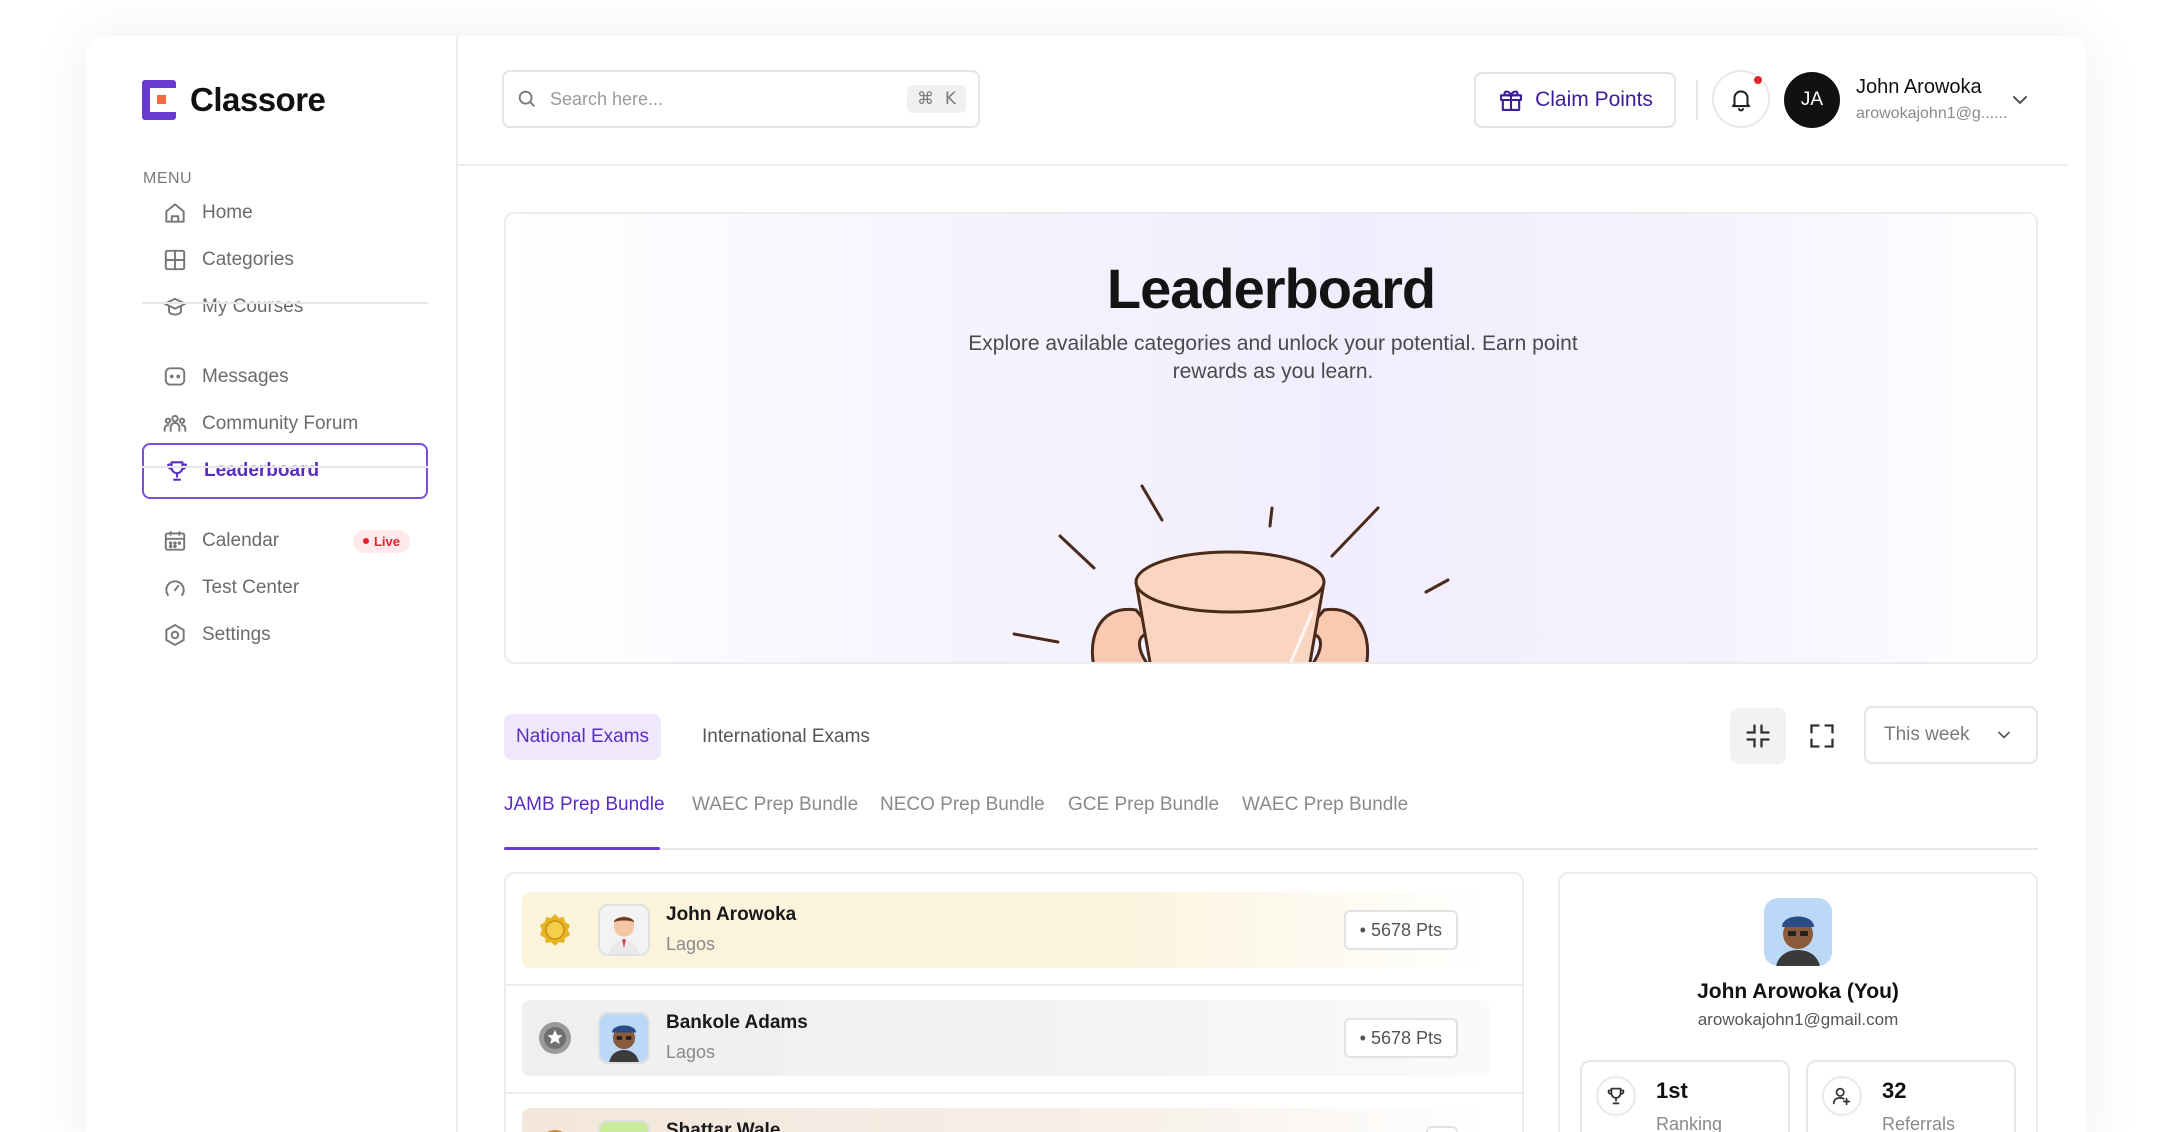 This screenshot has width=2171, height=1132. What do you see at coordinates (258, 99) in the screenshot?
I see `app-name: Classore` at bounding box center [258, 99].